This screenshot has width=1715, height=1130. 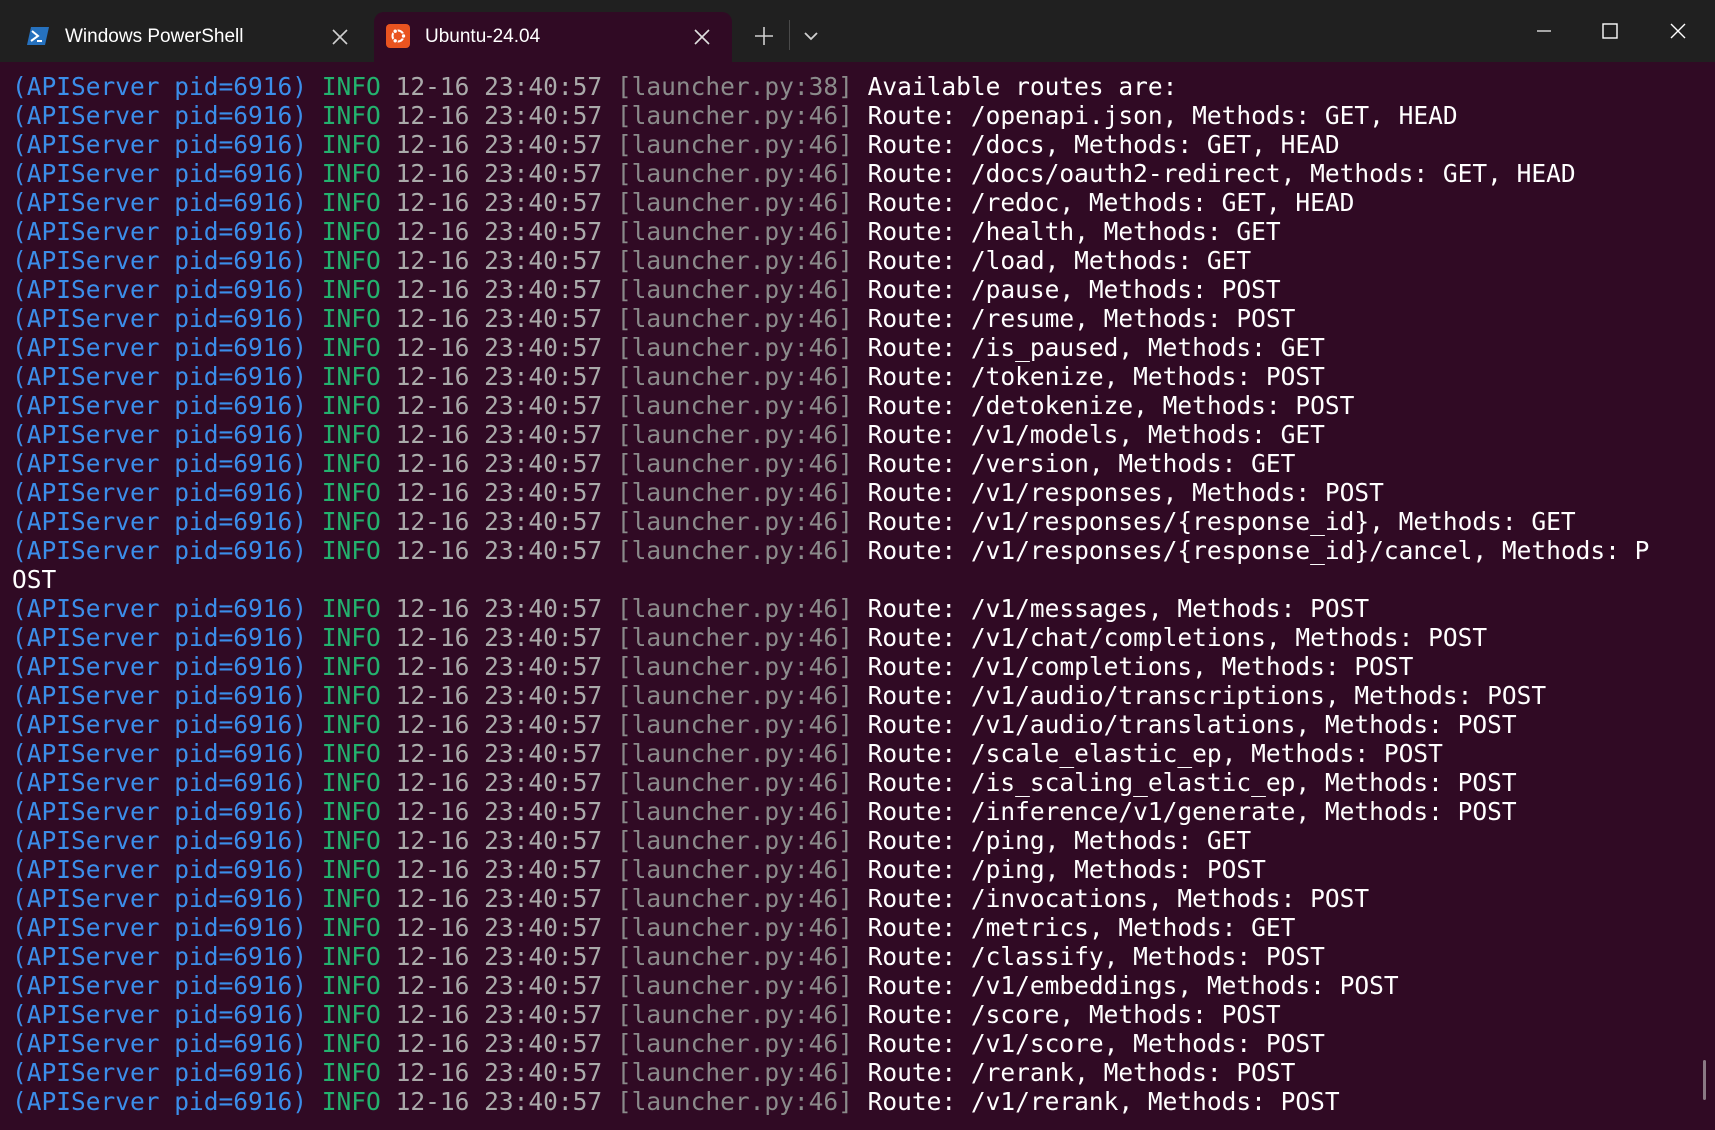 What do you see at coordinates (1074, 1014) in the screenshot?
I see `log-message: Route: /score, Methods: POST` at bounding box center [1074, 1014].